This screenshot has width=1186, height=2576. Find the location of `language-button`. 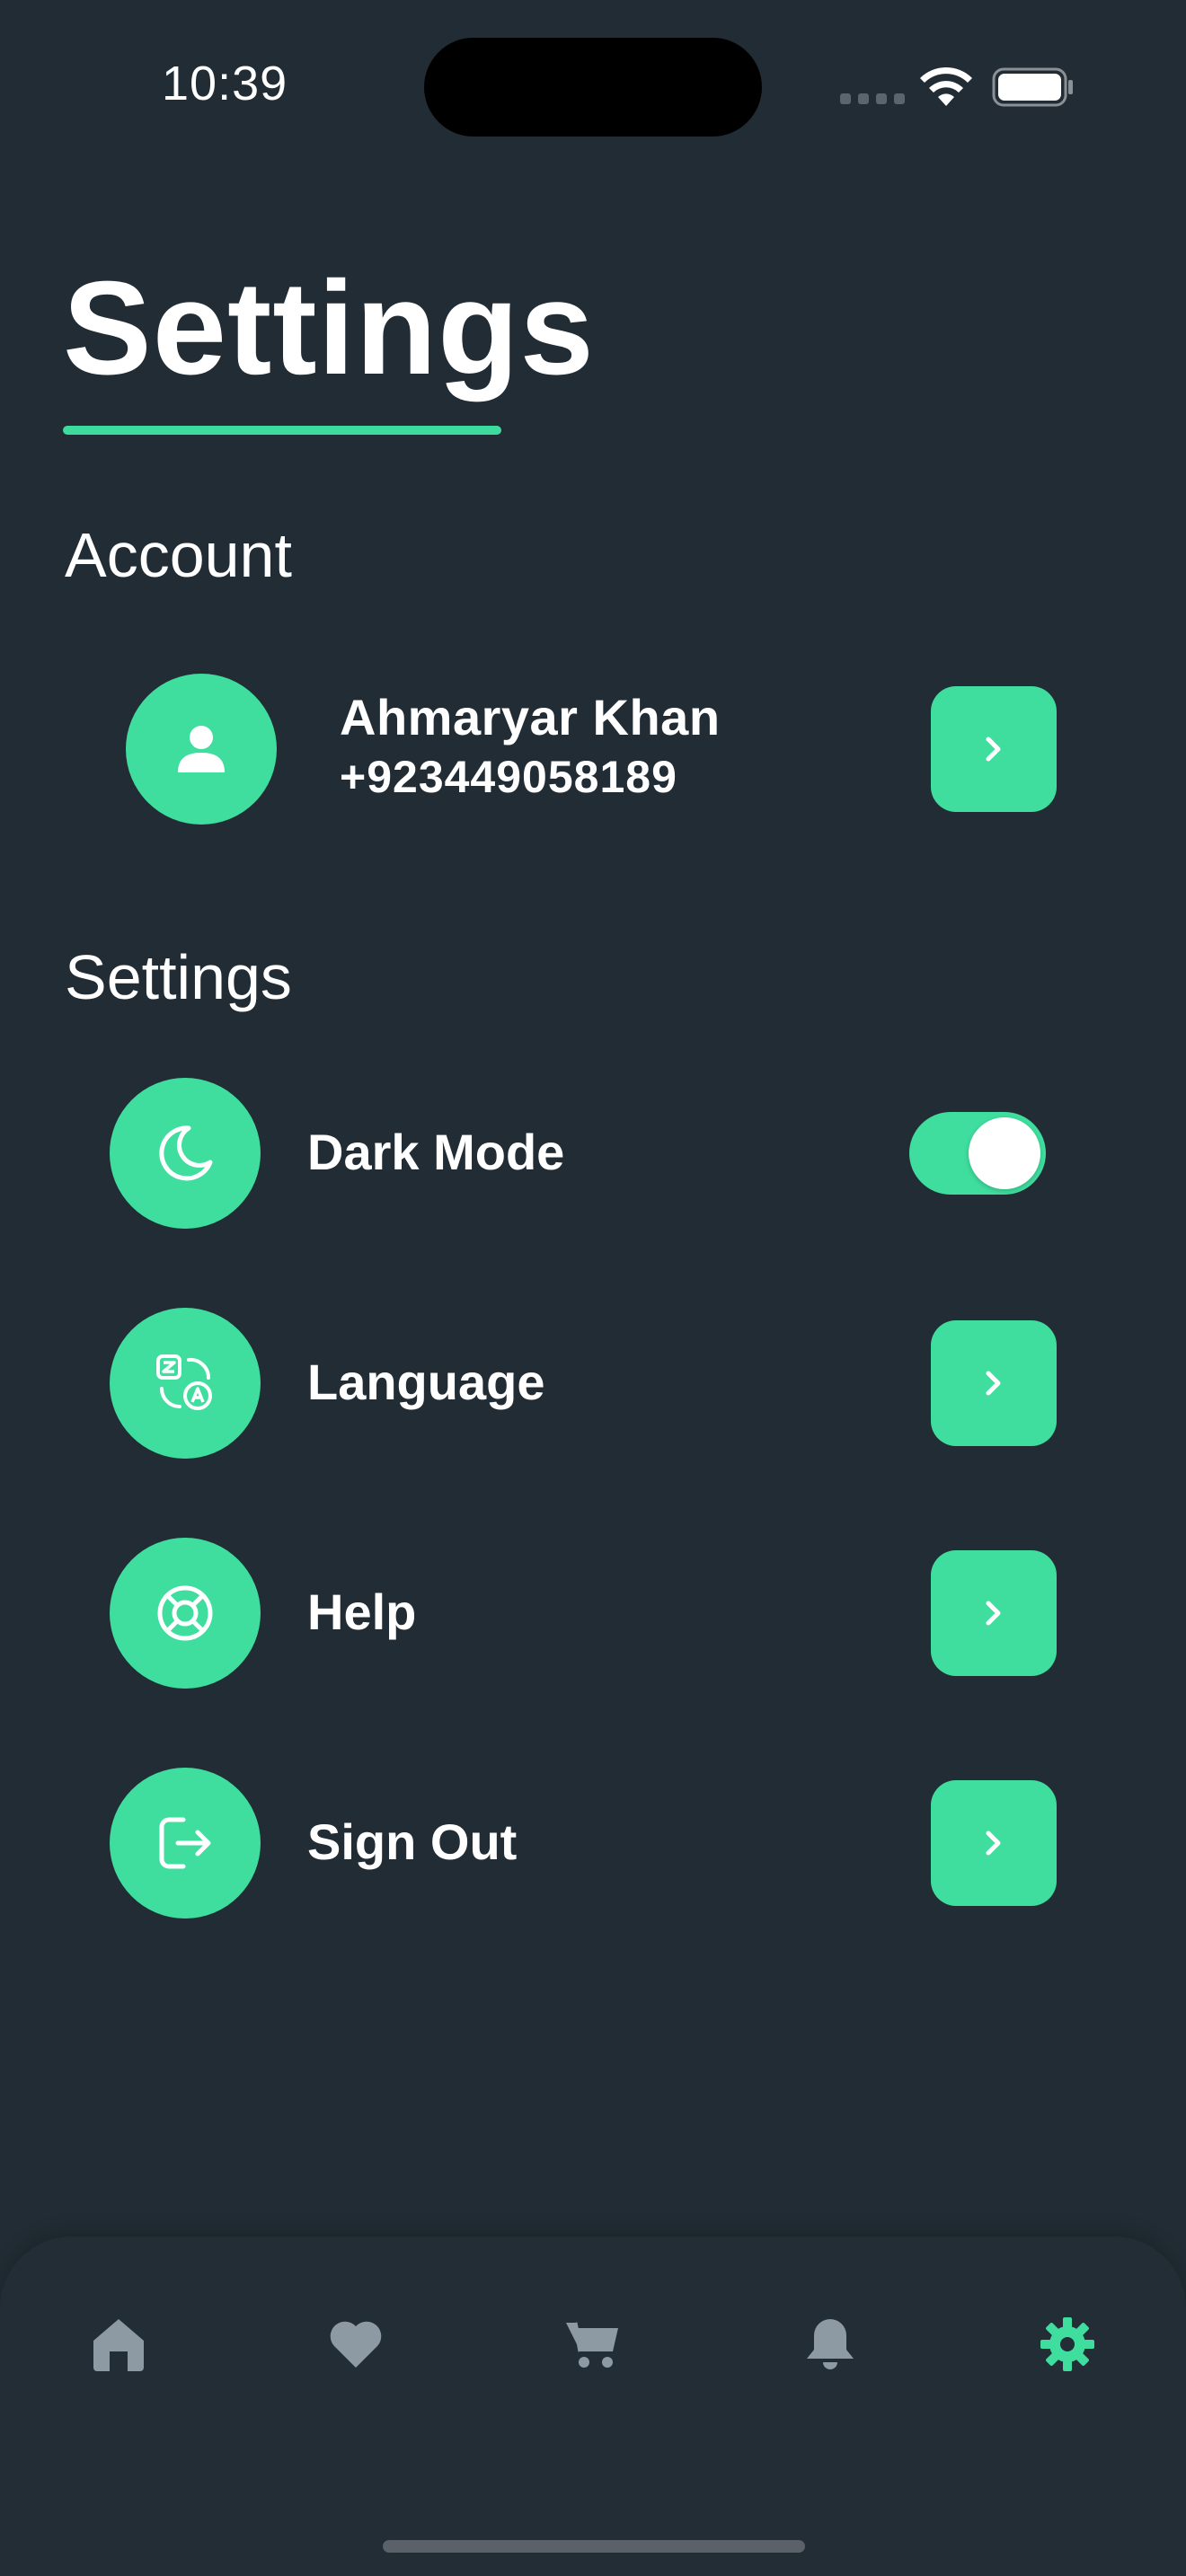

language-button is located at coordinates (994, 1383).